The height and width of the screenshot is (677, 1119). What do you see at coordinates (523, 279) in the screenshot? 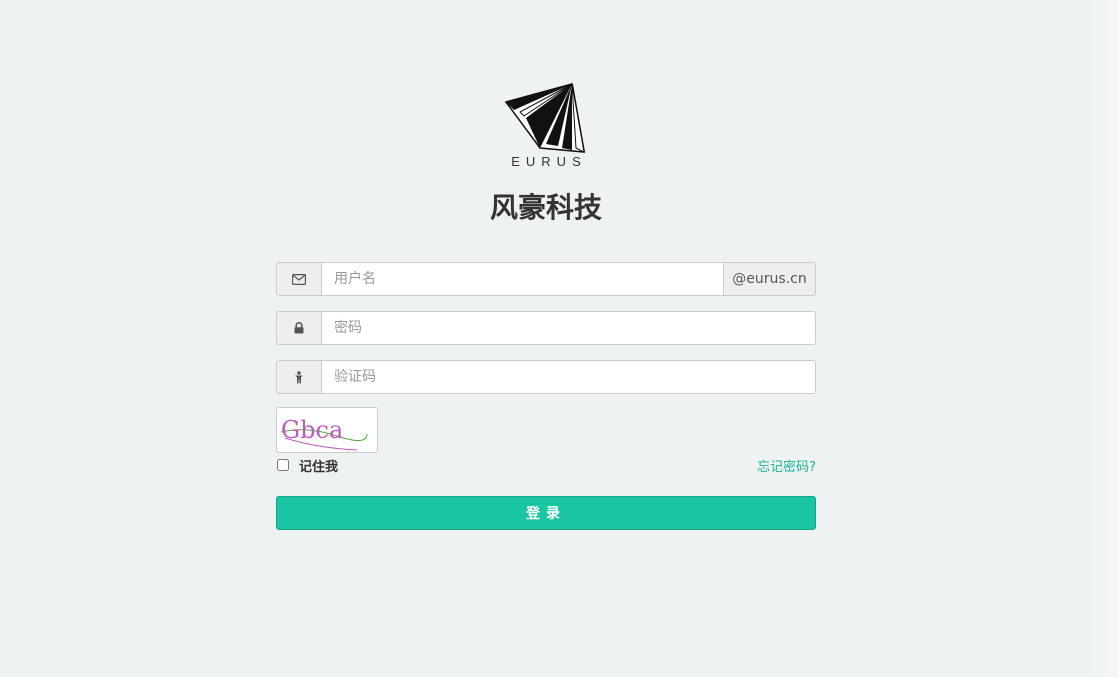
I see `username-input` at bounding box center [523, 279].